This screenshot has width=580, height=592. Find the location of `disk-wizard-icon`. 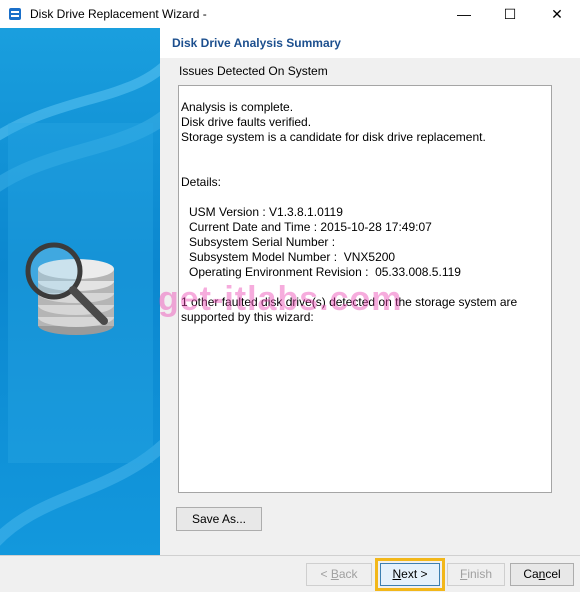

disk-wizard-icon is located at coordinates (15, 14).